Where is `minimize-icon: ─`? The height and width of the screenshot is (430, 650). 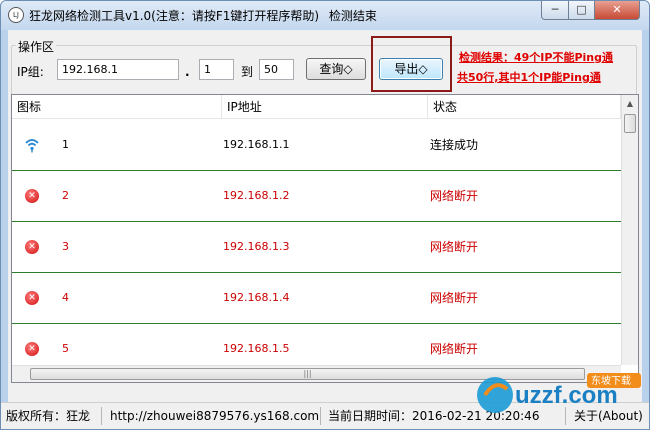
minimize-icon: ─ is located at coordinates (555, 9).